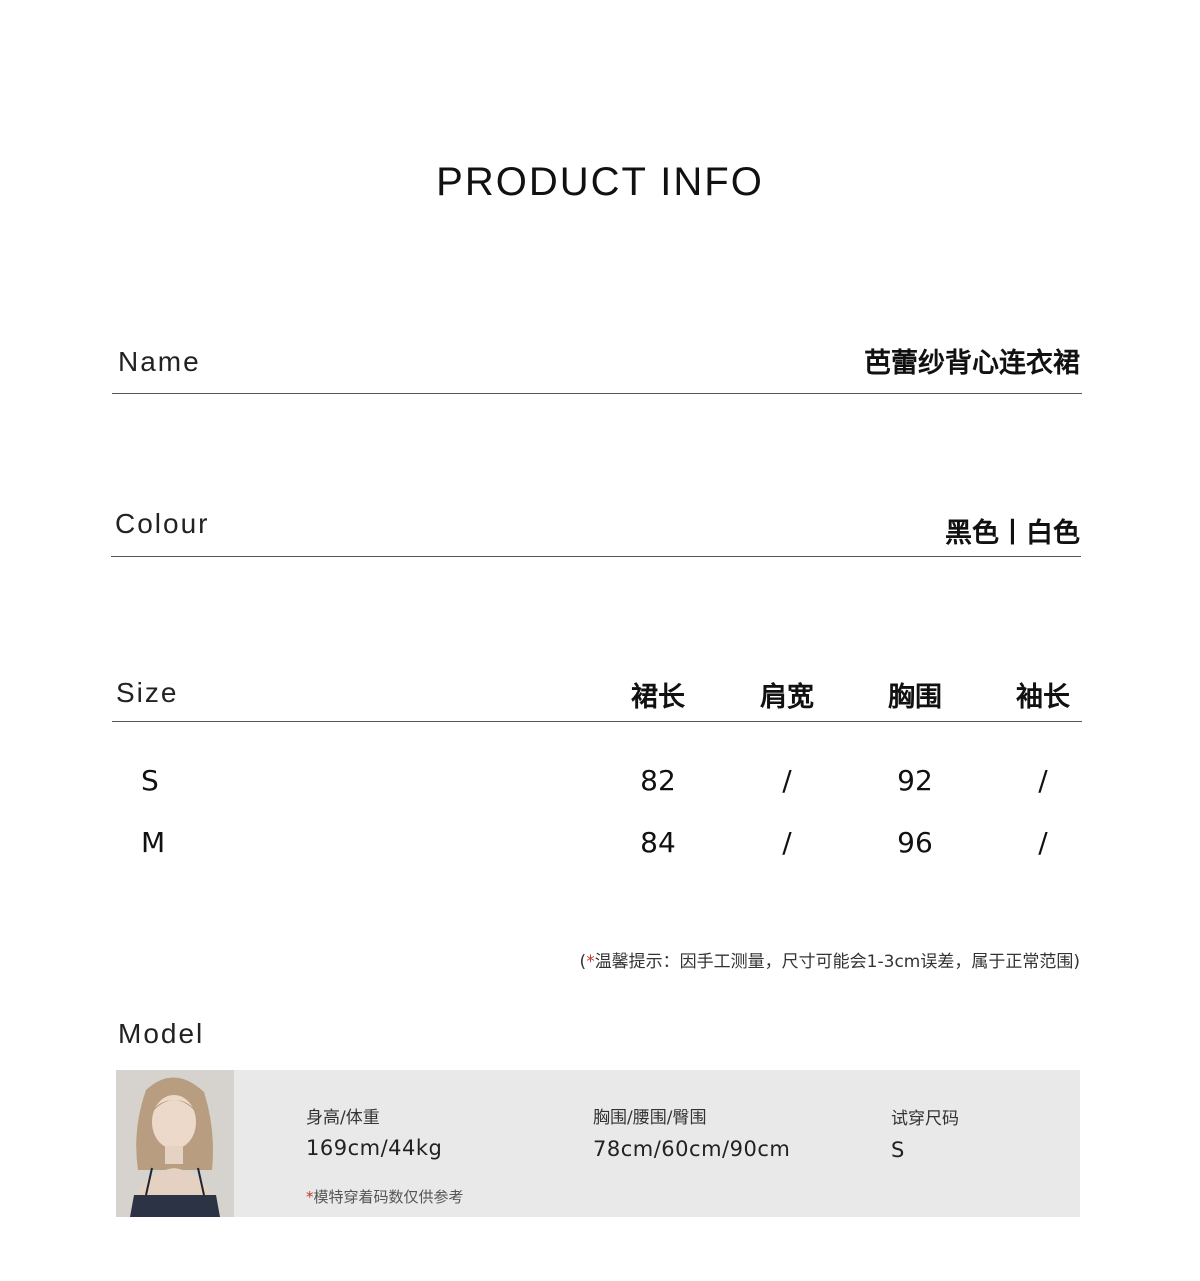 This screenshot has width=1200, height=1281. I want to click on size-col-shoulder: 肩宽, so click(787, 697).